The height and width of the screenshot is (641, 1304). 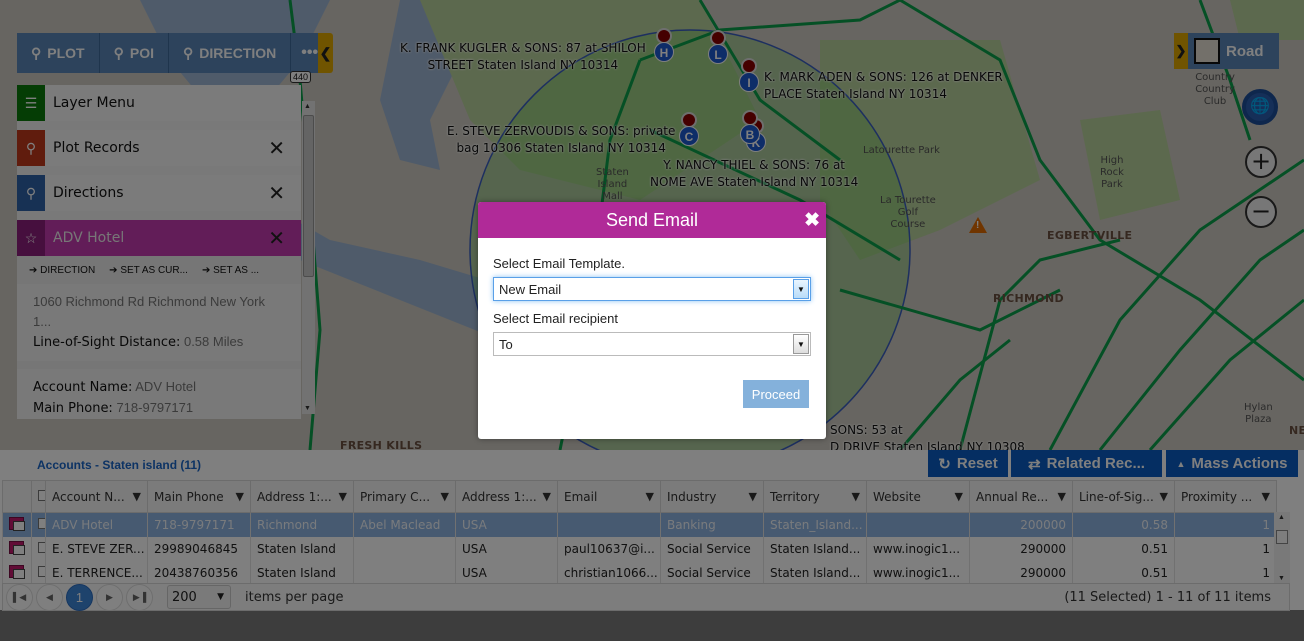 I want to click on dialog-title: Send Email, so click(x=652, y=219).